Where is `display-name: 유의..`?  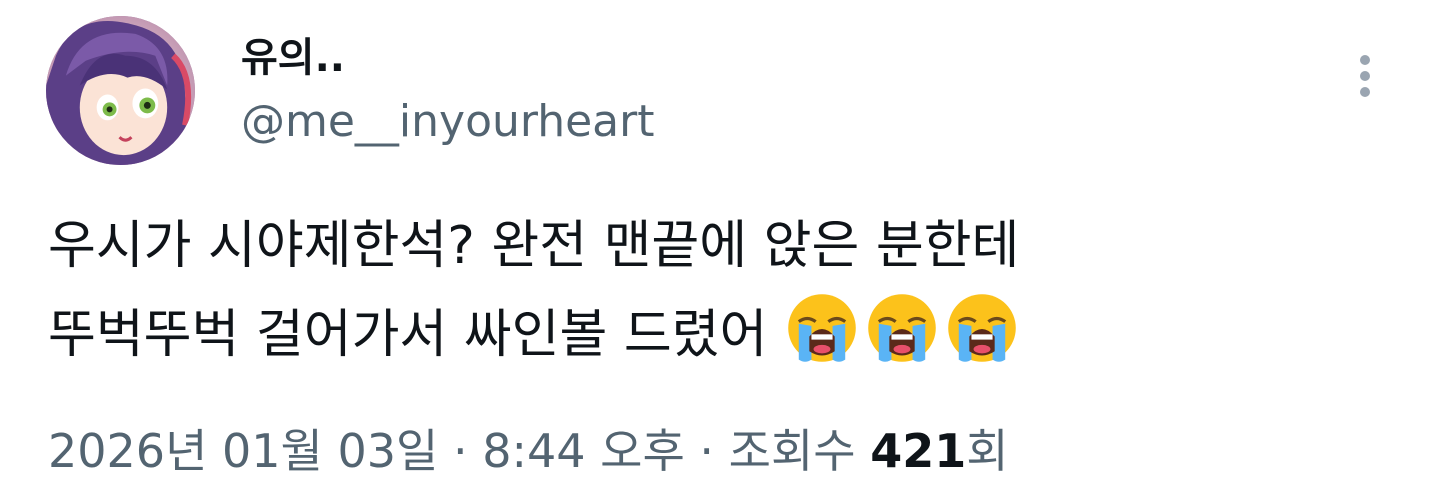 display-name: 유의.. is located at coordinates (293, 58).